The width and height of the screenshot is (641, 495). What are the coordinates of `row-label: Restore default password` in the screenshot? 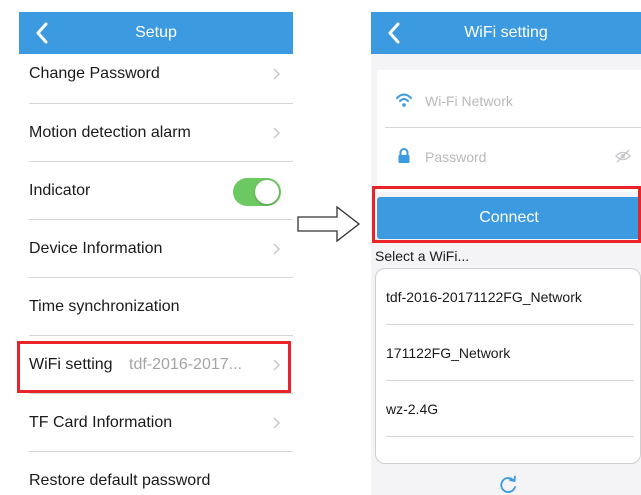 It's located at (120, 480).